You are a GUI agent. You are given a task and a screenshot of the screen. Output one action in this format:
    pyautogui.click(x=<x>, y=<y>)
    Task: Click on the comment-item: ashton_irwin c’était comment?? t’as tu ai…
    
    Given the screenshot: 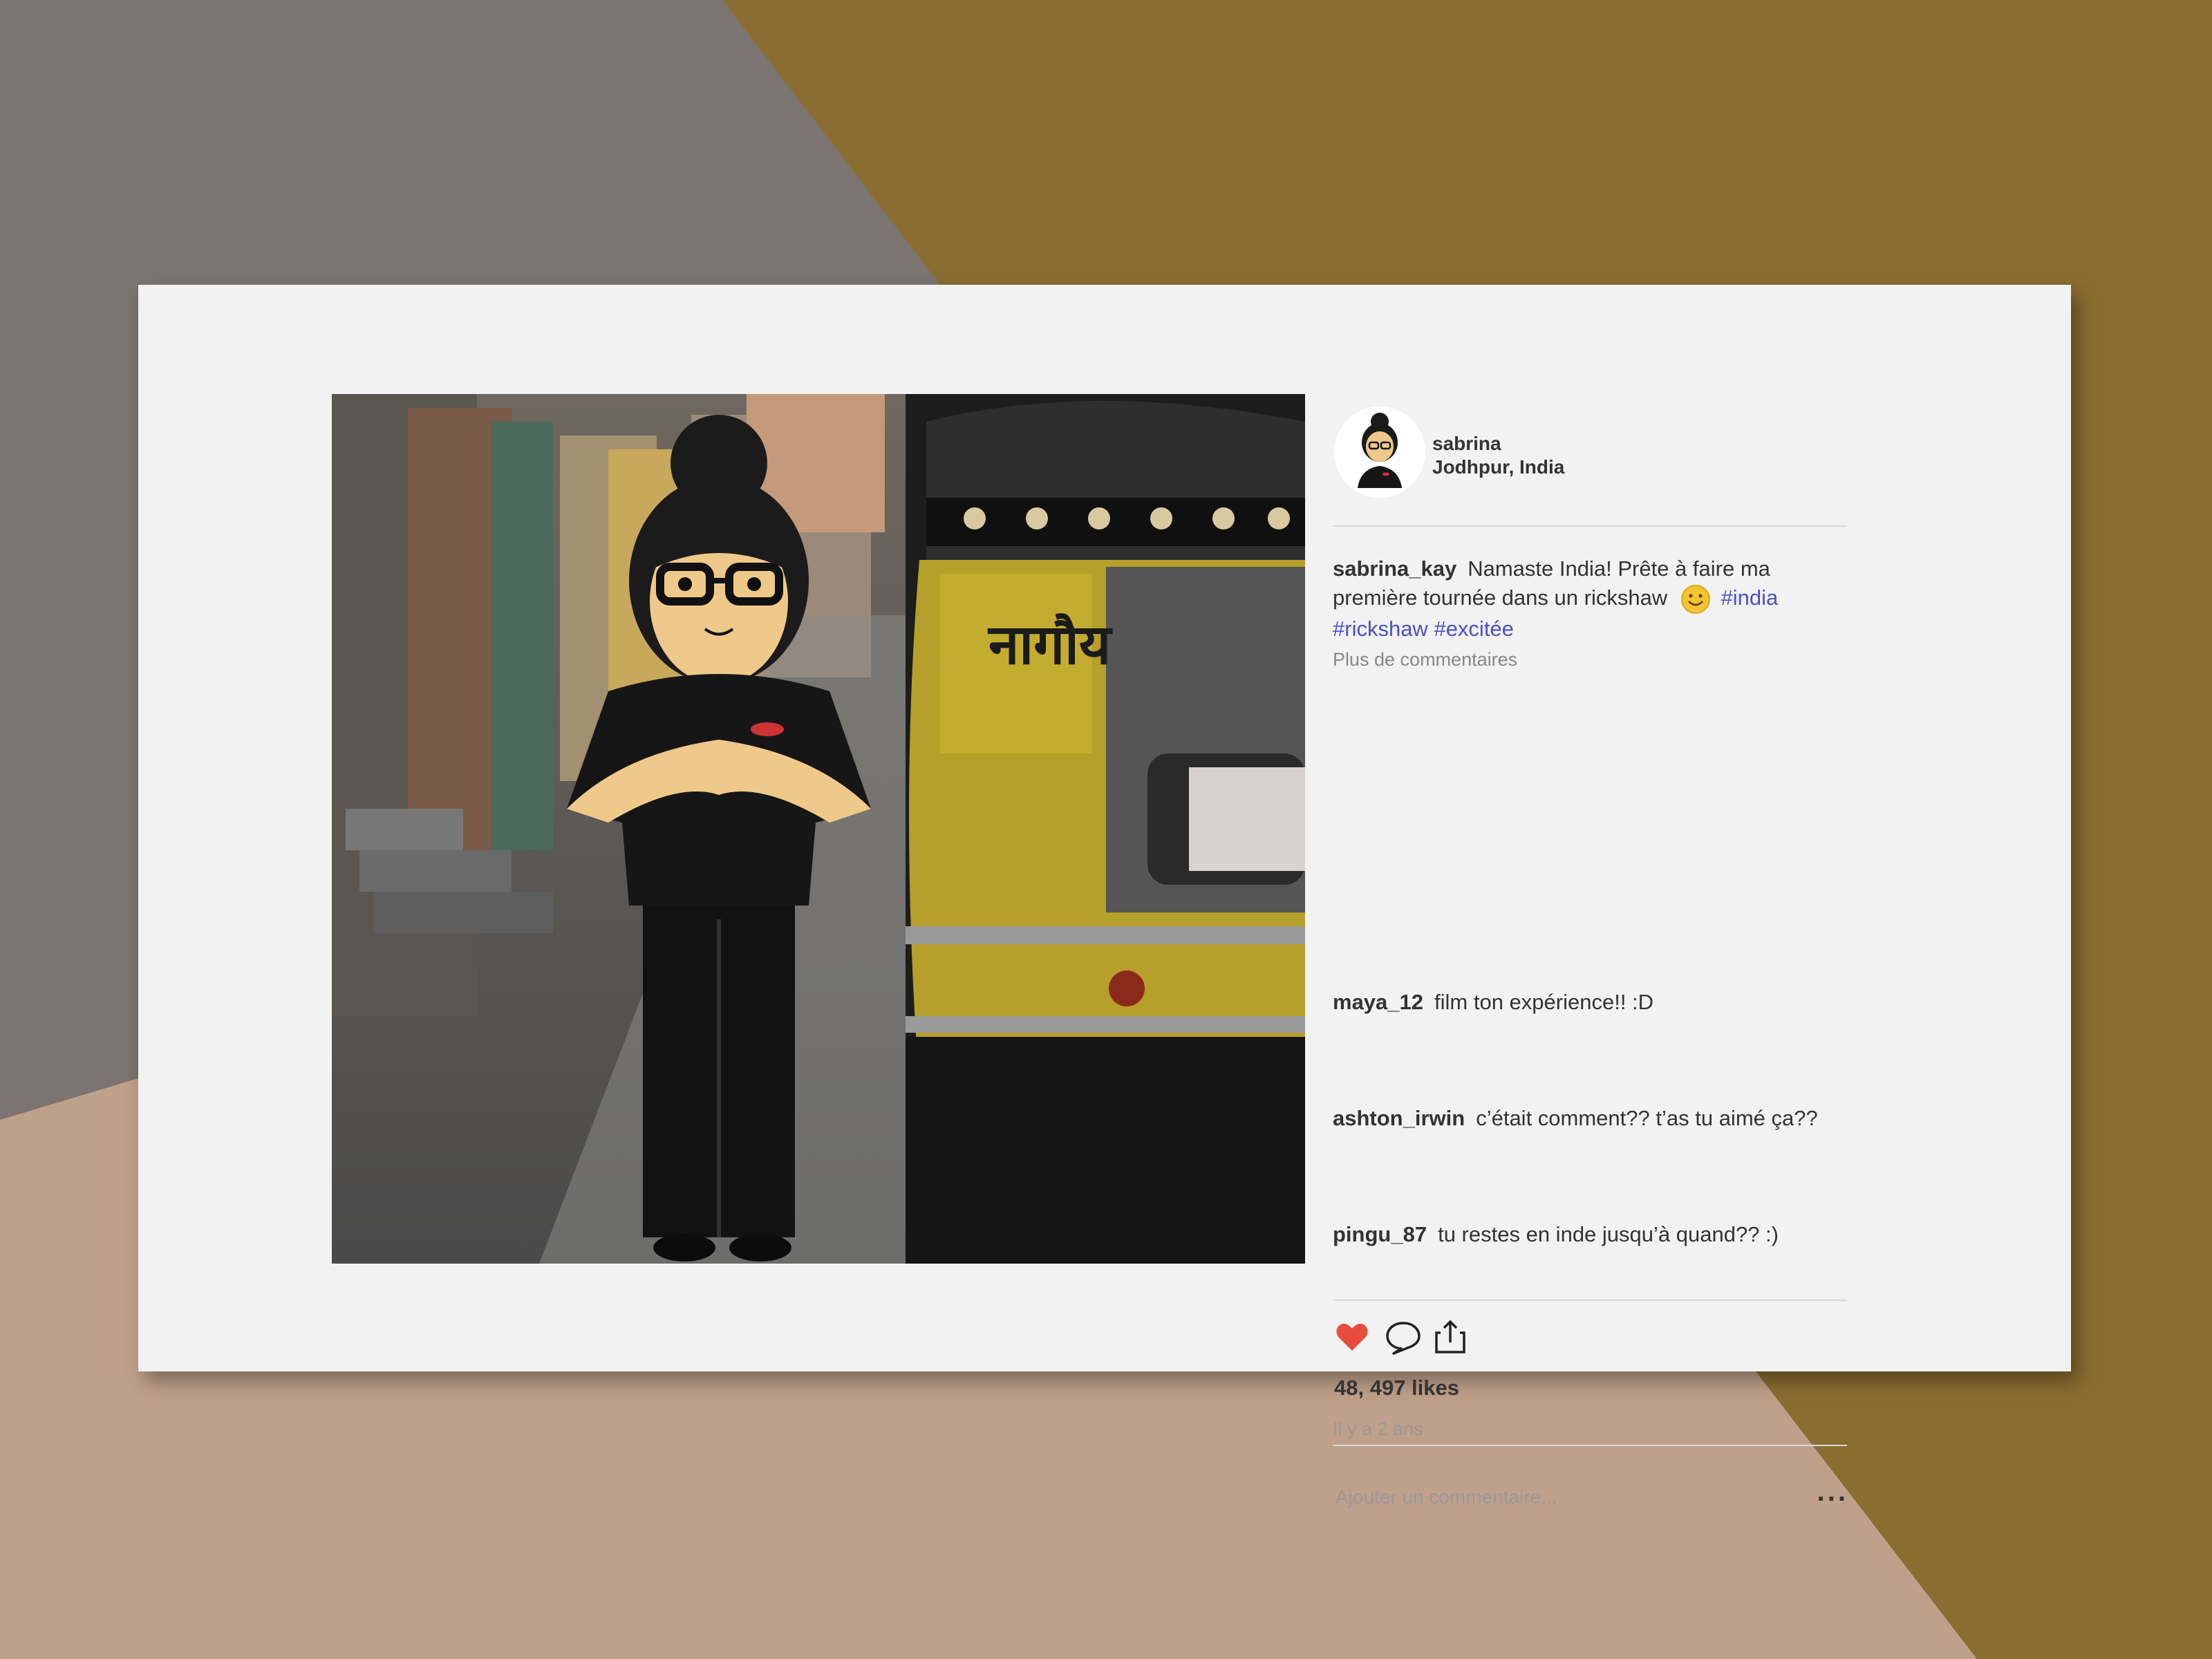 What is the action you would take?
    pyautogui.click(x=1576, y=1118)
    